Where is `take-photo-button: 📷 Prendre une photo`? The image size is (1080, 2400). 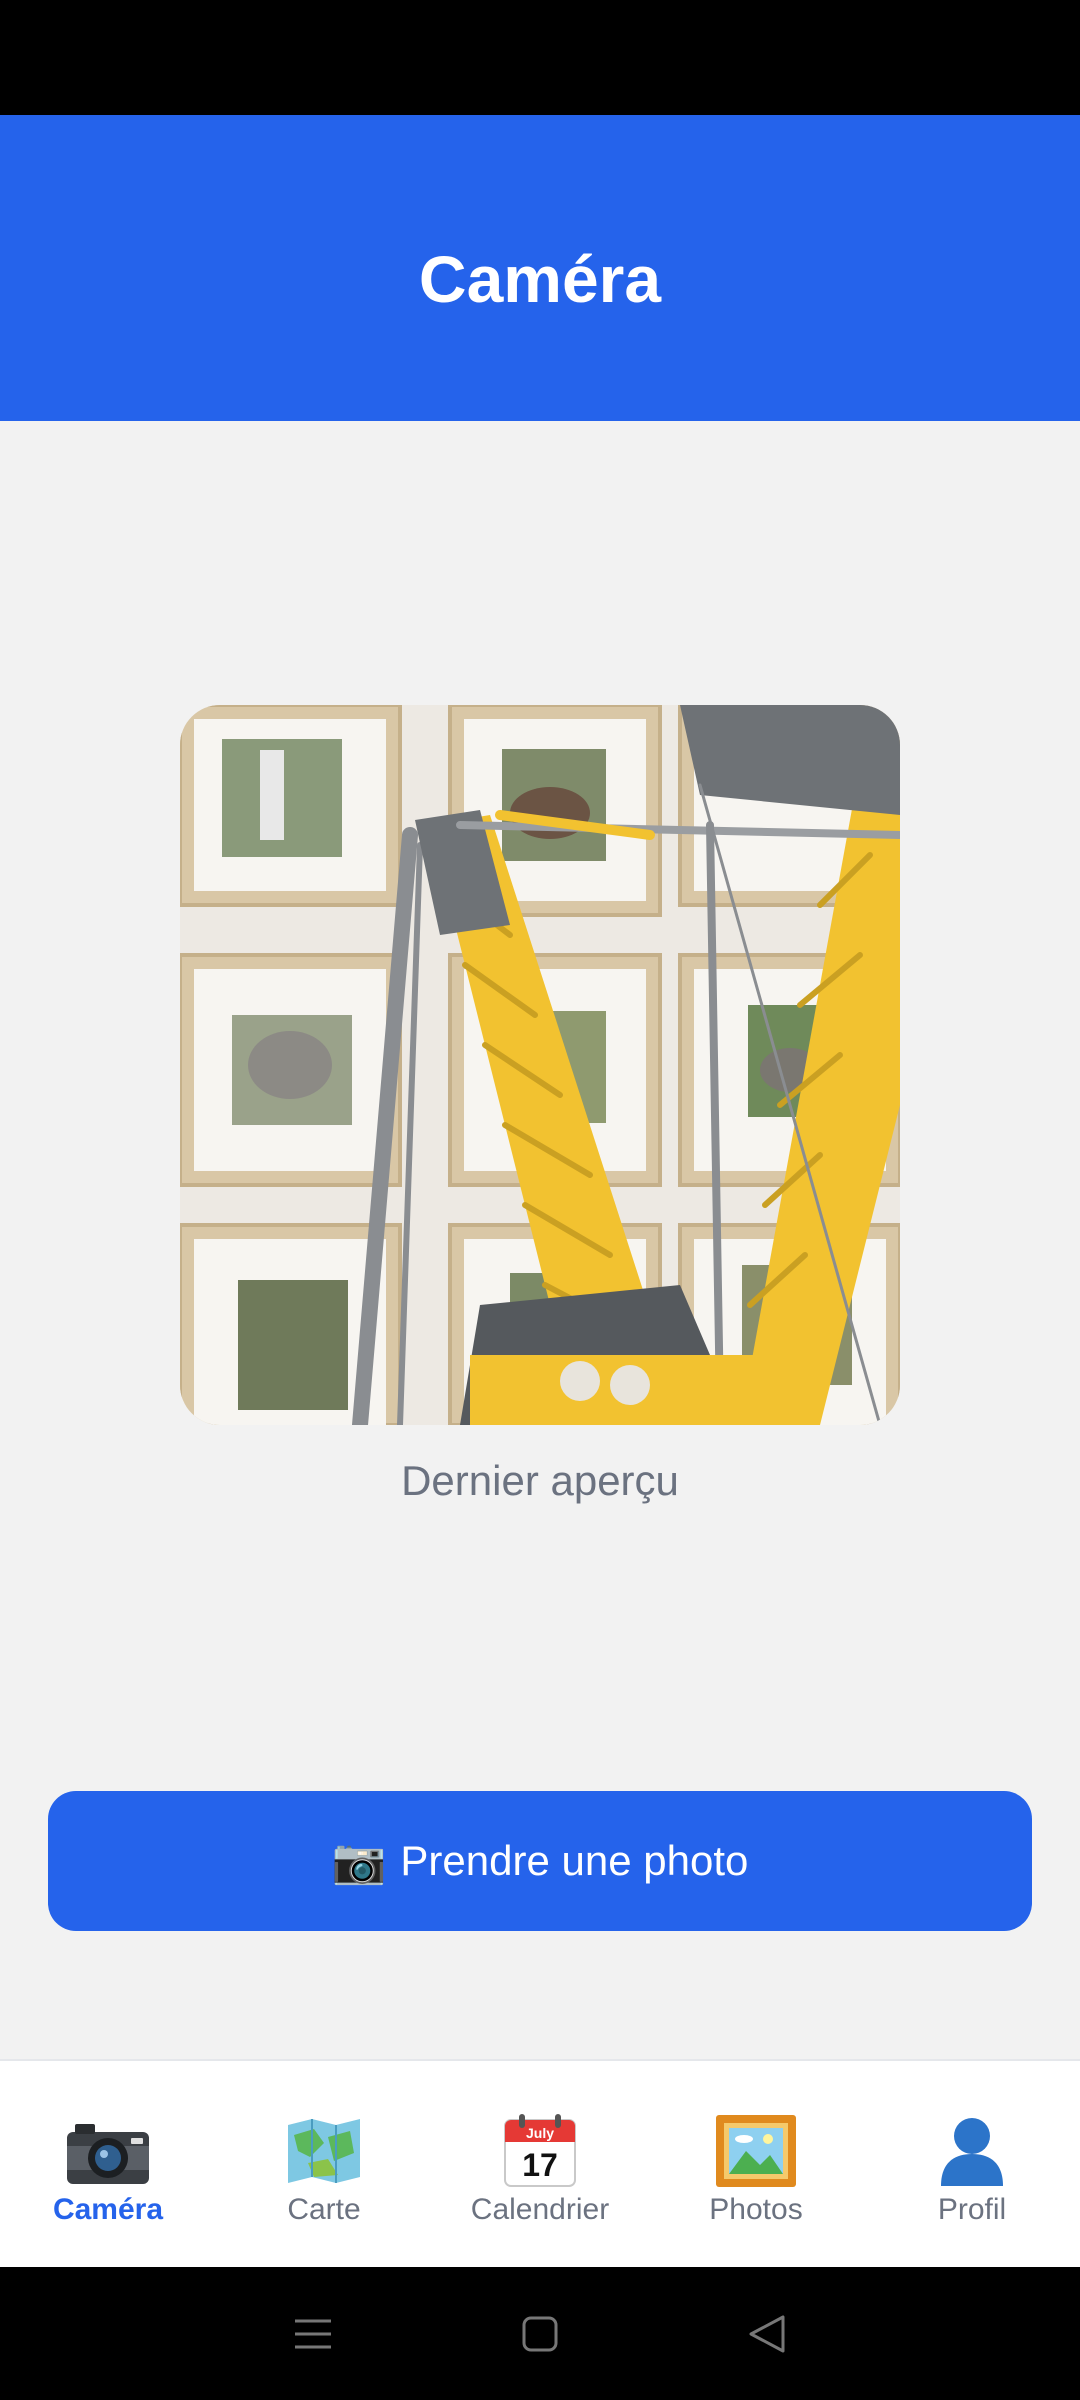
take-photo-button: 📷 Prendre une photo is located at coordinates (540, 1861).